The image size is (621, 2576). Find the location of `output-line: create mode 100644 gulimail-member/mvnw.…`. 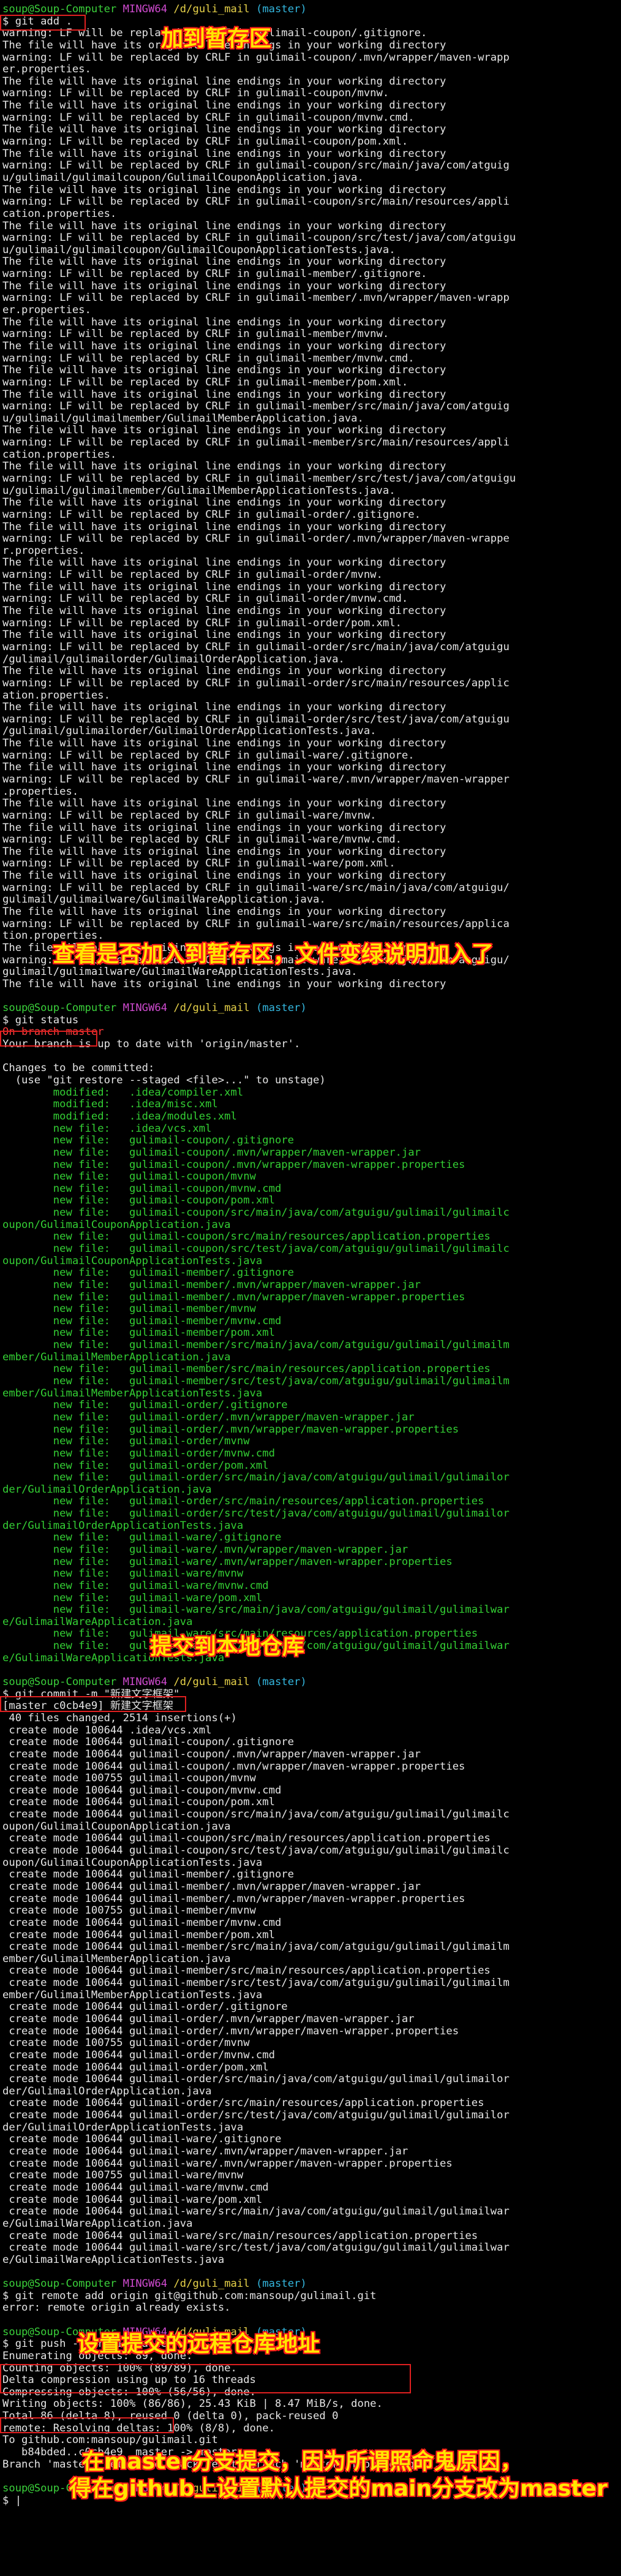

output-line: create mode 100644 gulimail-member/mvnw.… is located at coordinates (142, 1923).